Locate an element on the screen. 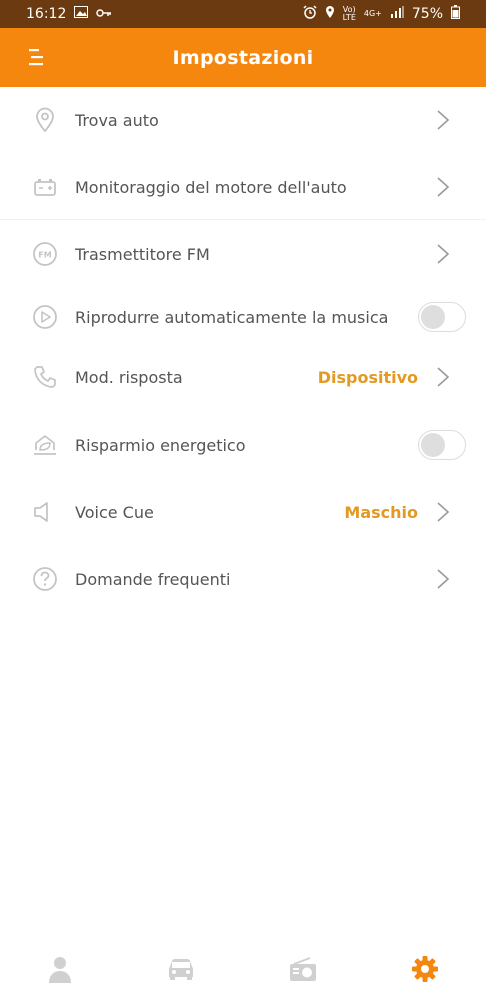 This screenshot has height=1000, width=486. setting-autoplay-music: Riprodurre automaticamente la musica is located at coordinates (243, 317).